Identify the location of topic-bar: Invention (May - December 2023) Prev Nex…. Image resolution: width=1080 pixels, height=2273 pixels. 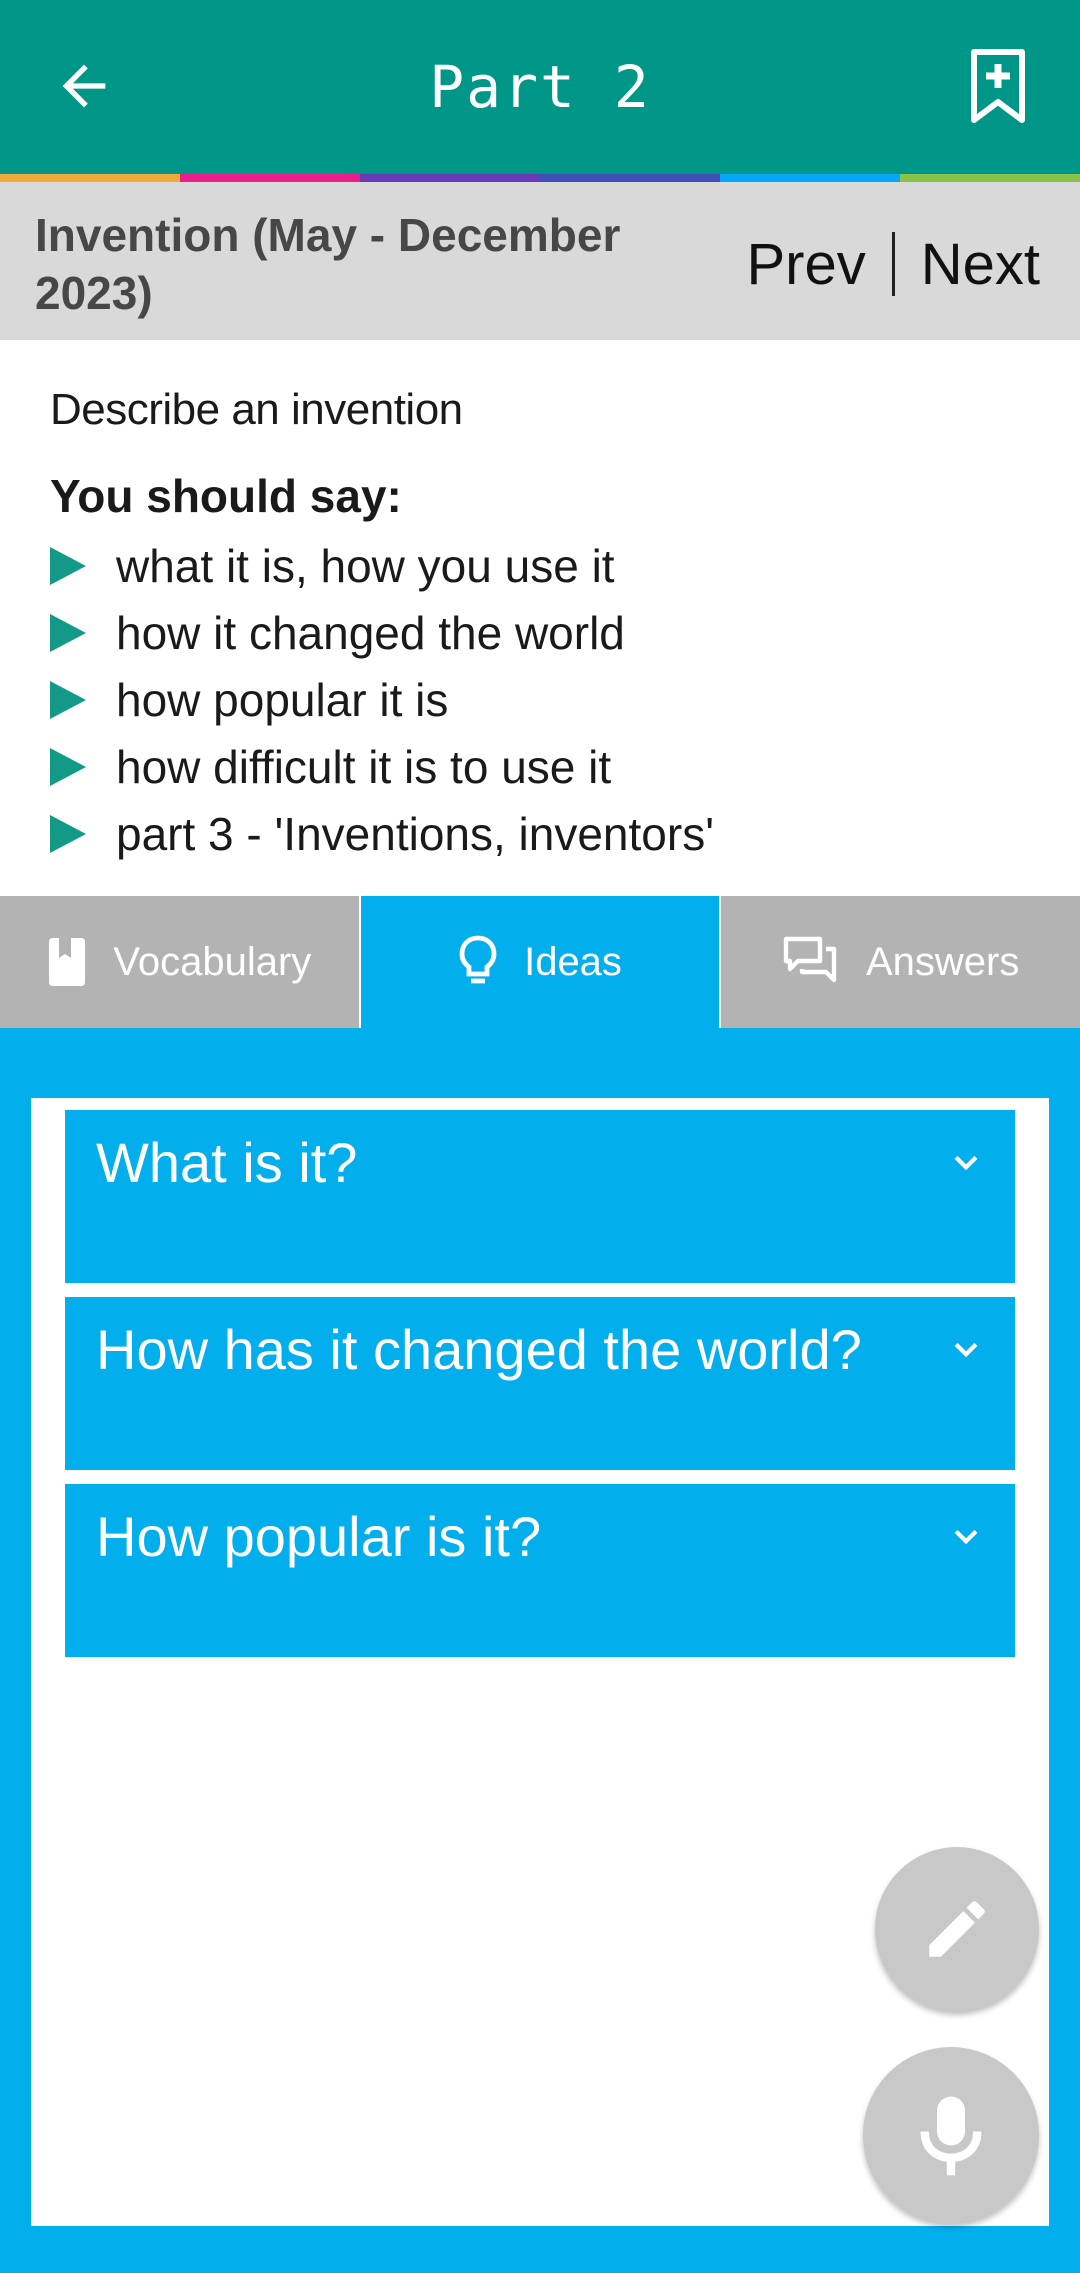
(540, 261).